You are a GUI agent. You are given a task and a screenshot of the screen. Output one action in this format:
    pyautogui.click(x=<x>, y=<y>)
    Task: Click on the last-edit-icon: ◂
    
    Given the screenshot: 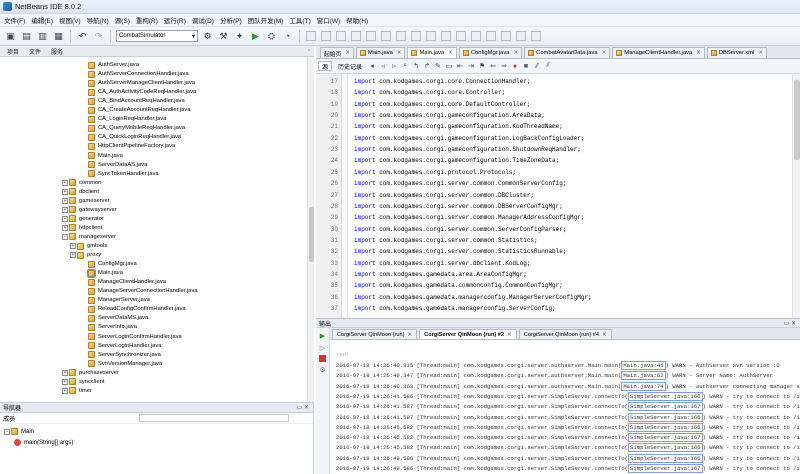 What is the action you would take?
    pyautogui.click(x=372, y=66)
    